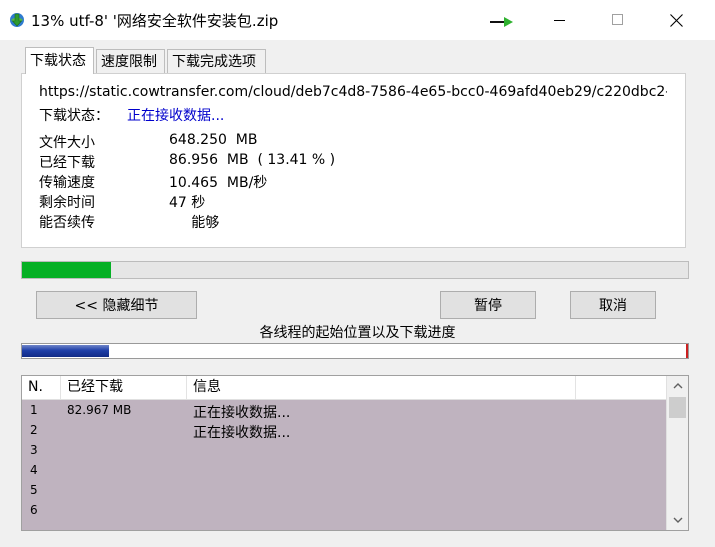 This screenshot has width=715, height=547. I want to click on download-progress-fill, so click(67, 270).